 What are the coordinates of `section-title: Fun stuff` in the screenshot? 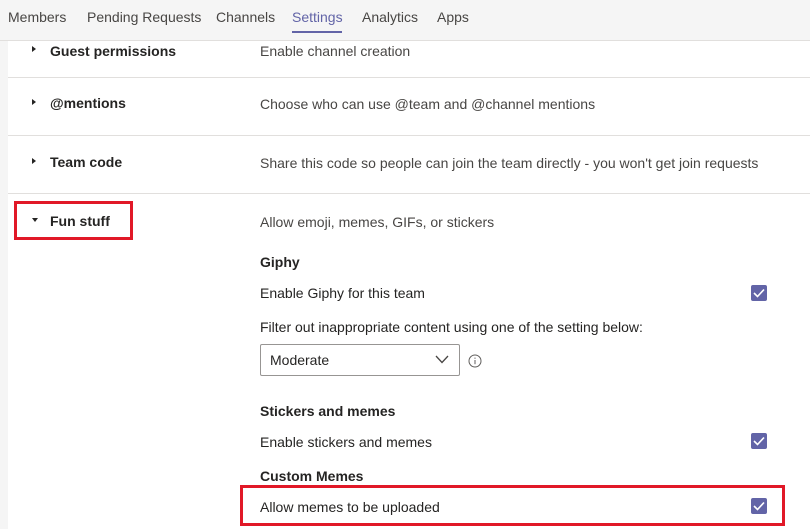 It's located at (80, 221).